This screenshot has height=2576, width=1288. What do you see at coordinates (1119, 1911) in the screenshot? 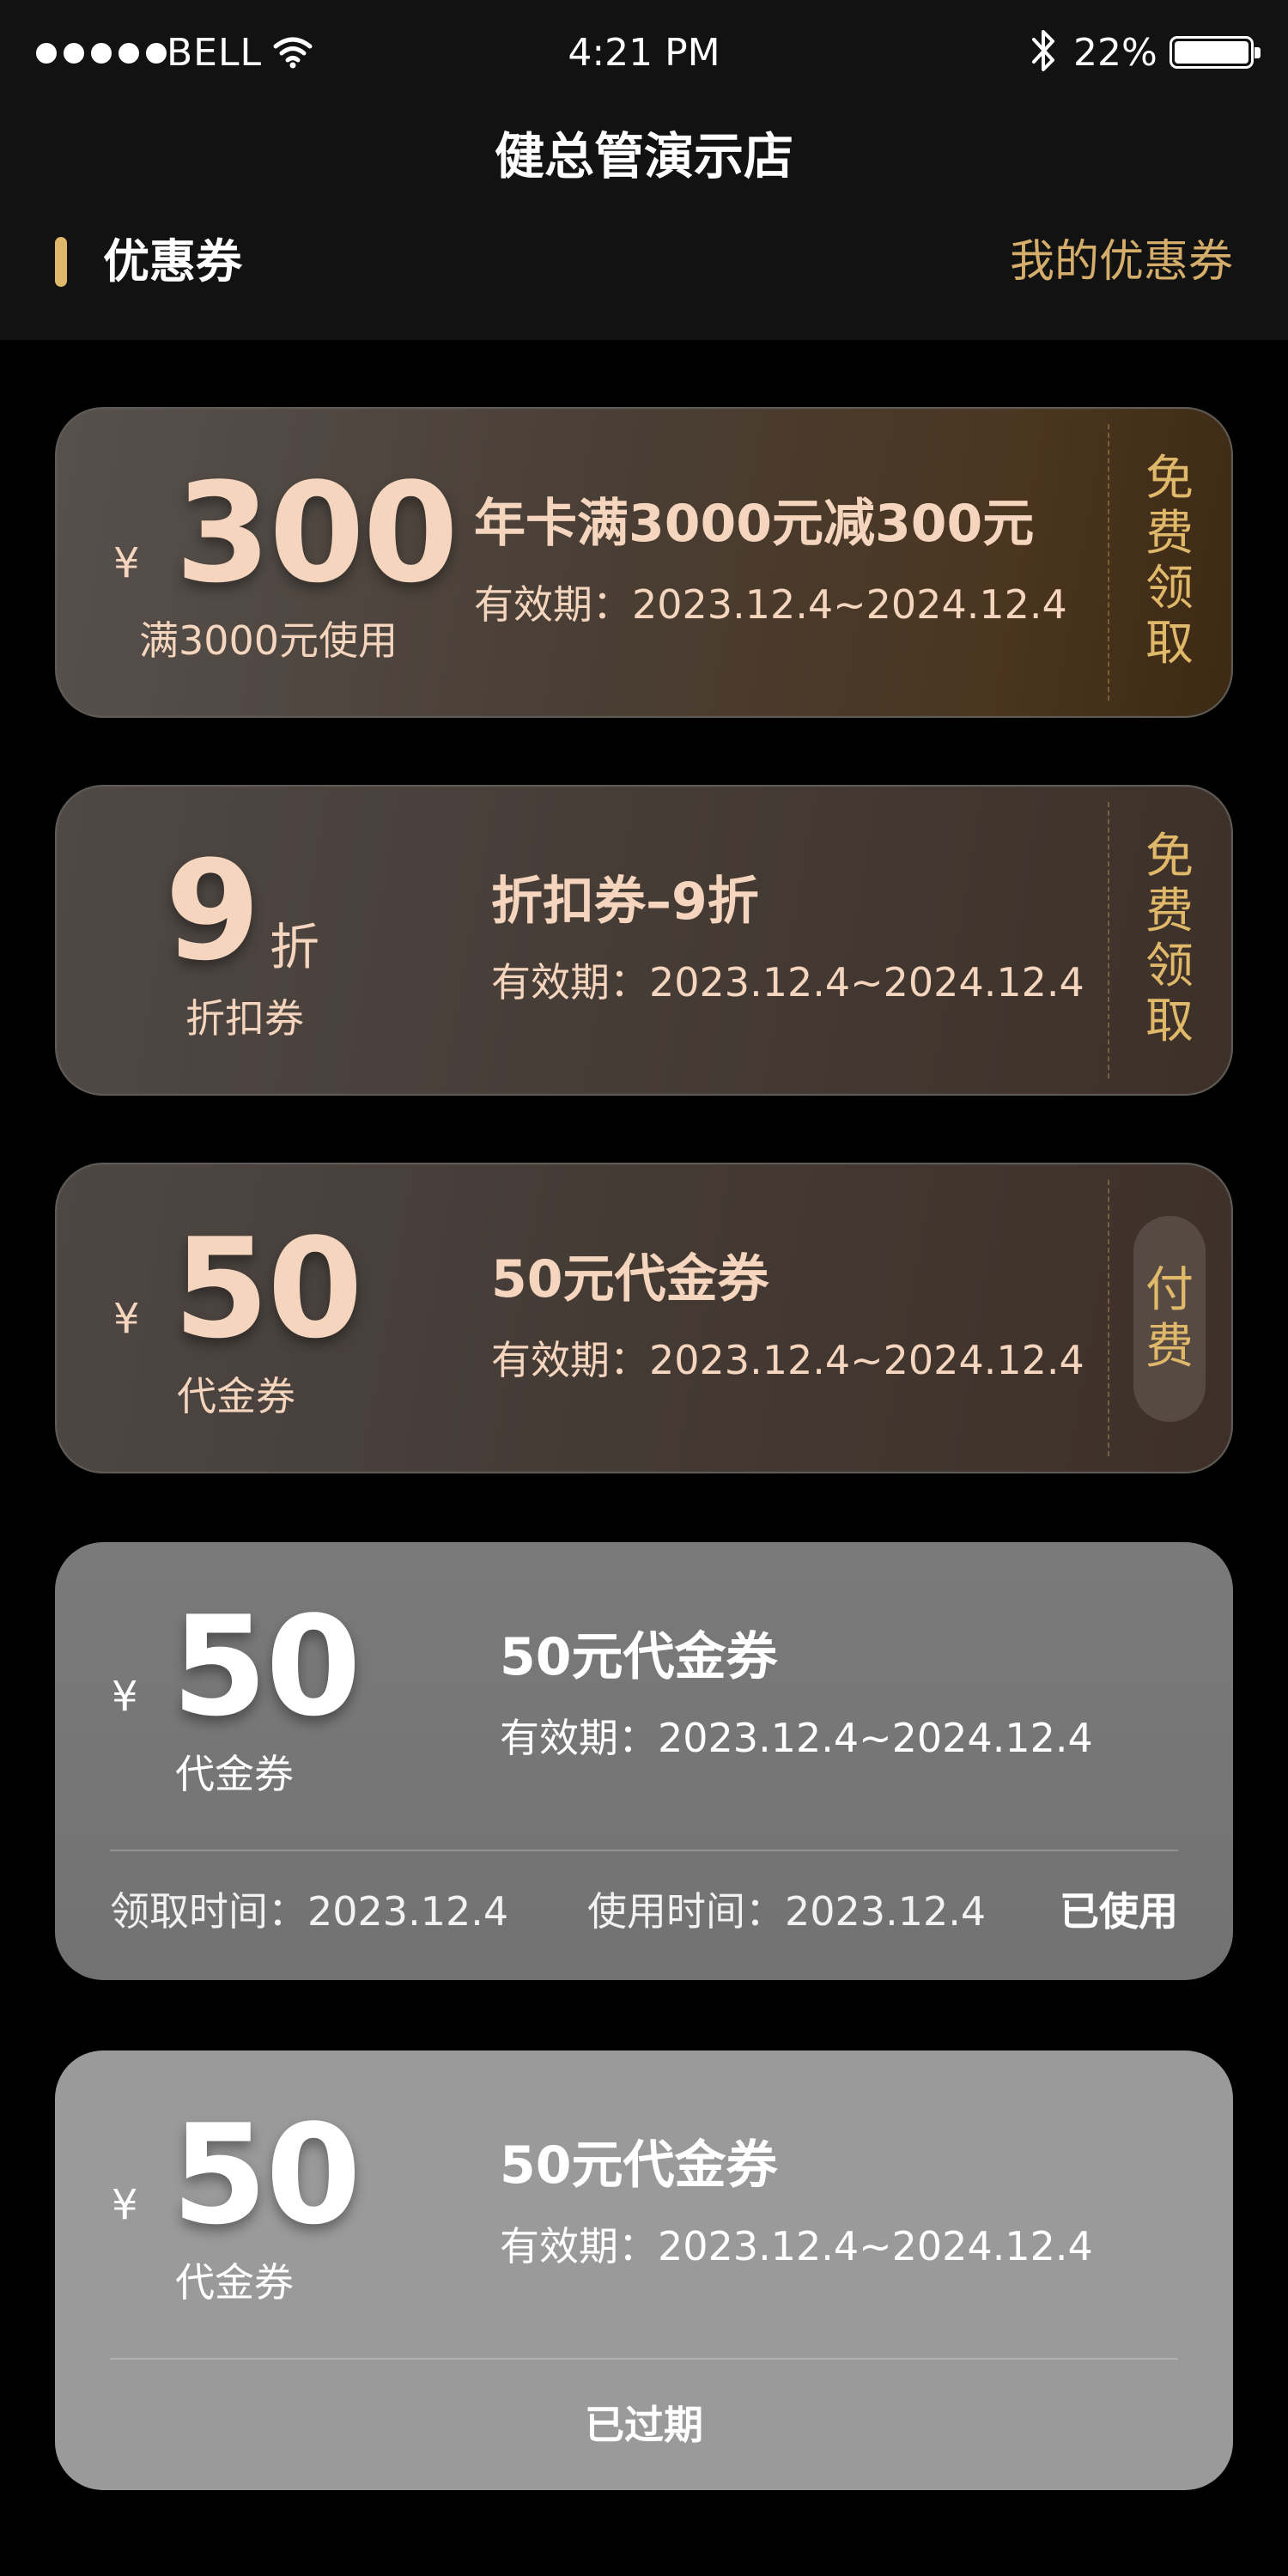
I see `status-used: 已使用` at bounding box center [1119, 1911].